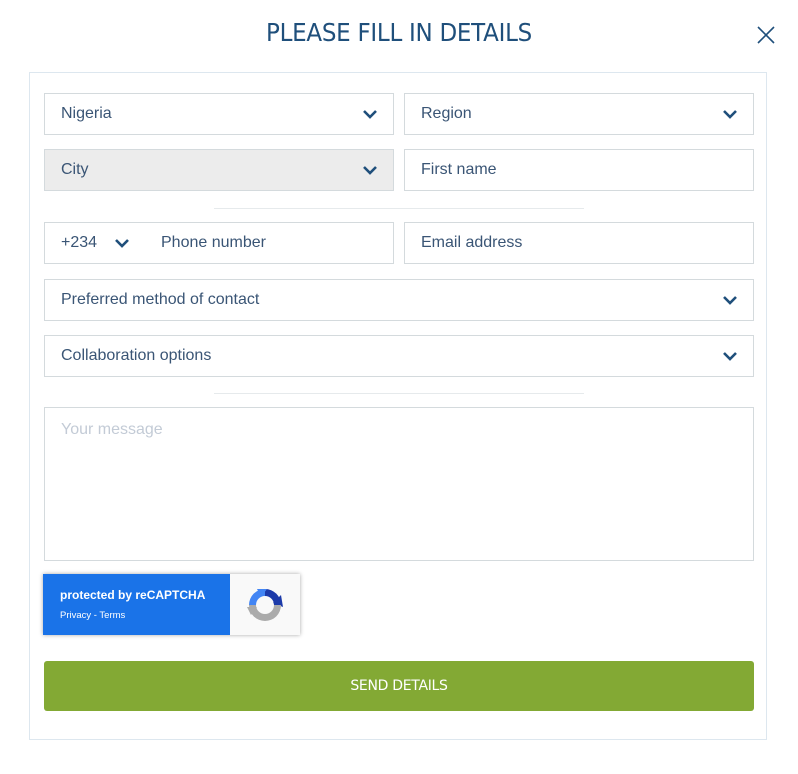 The height and width of the screenshot is (774, 798). I want to click on region-placeholder: Region, so click(446, 113).